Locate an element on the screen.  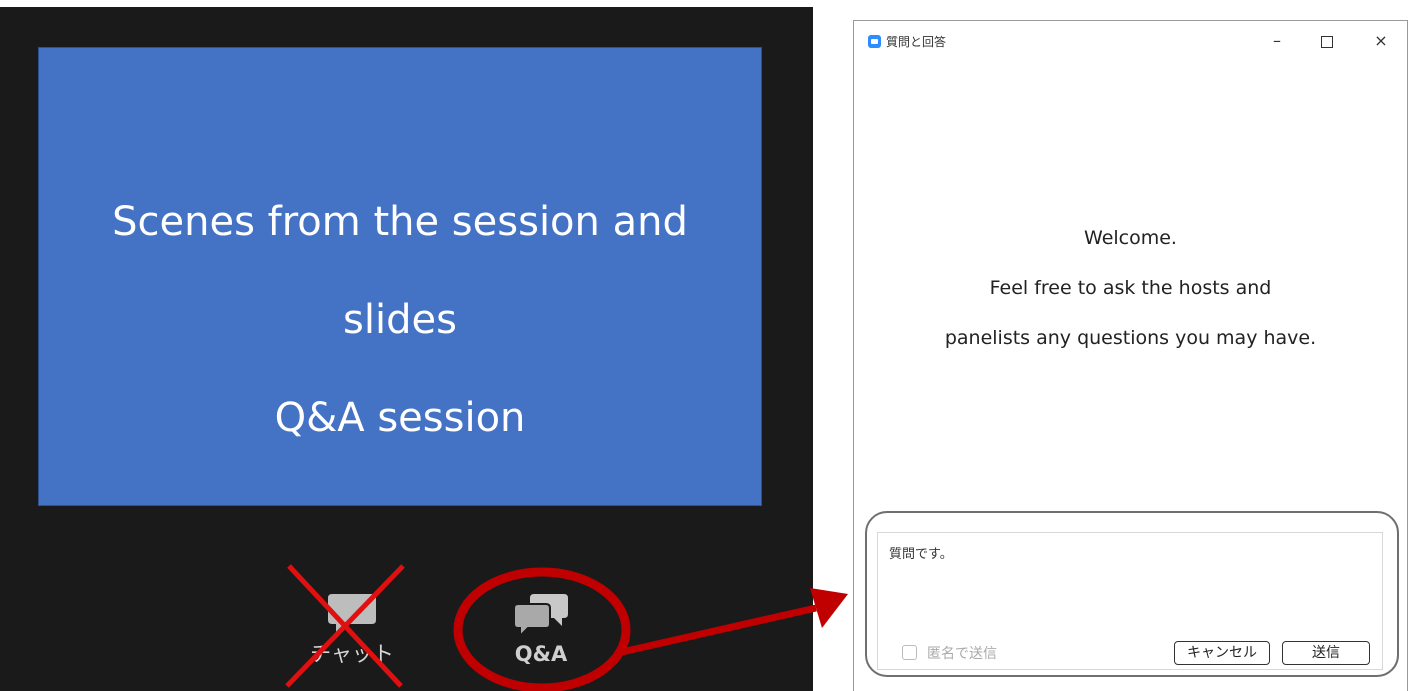
slide-line-2: slides is located at coordinates (400, 320).